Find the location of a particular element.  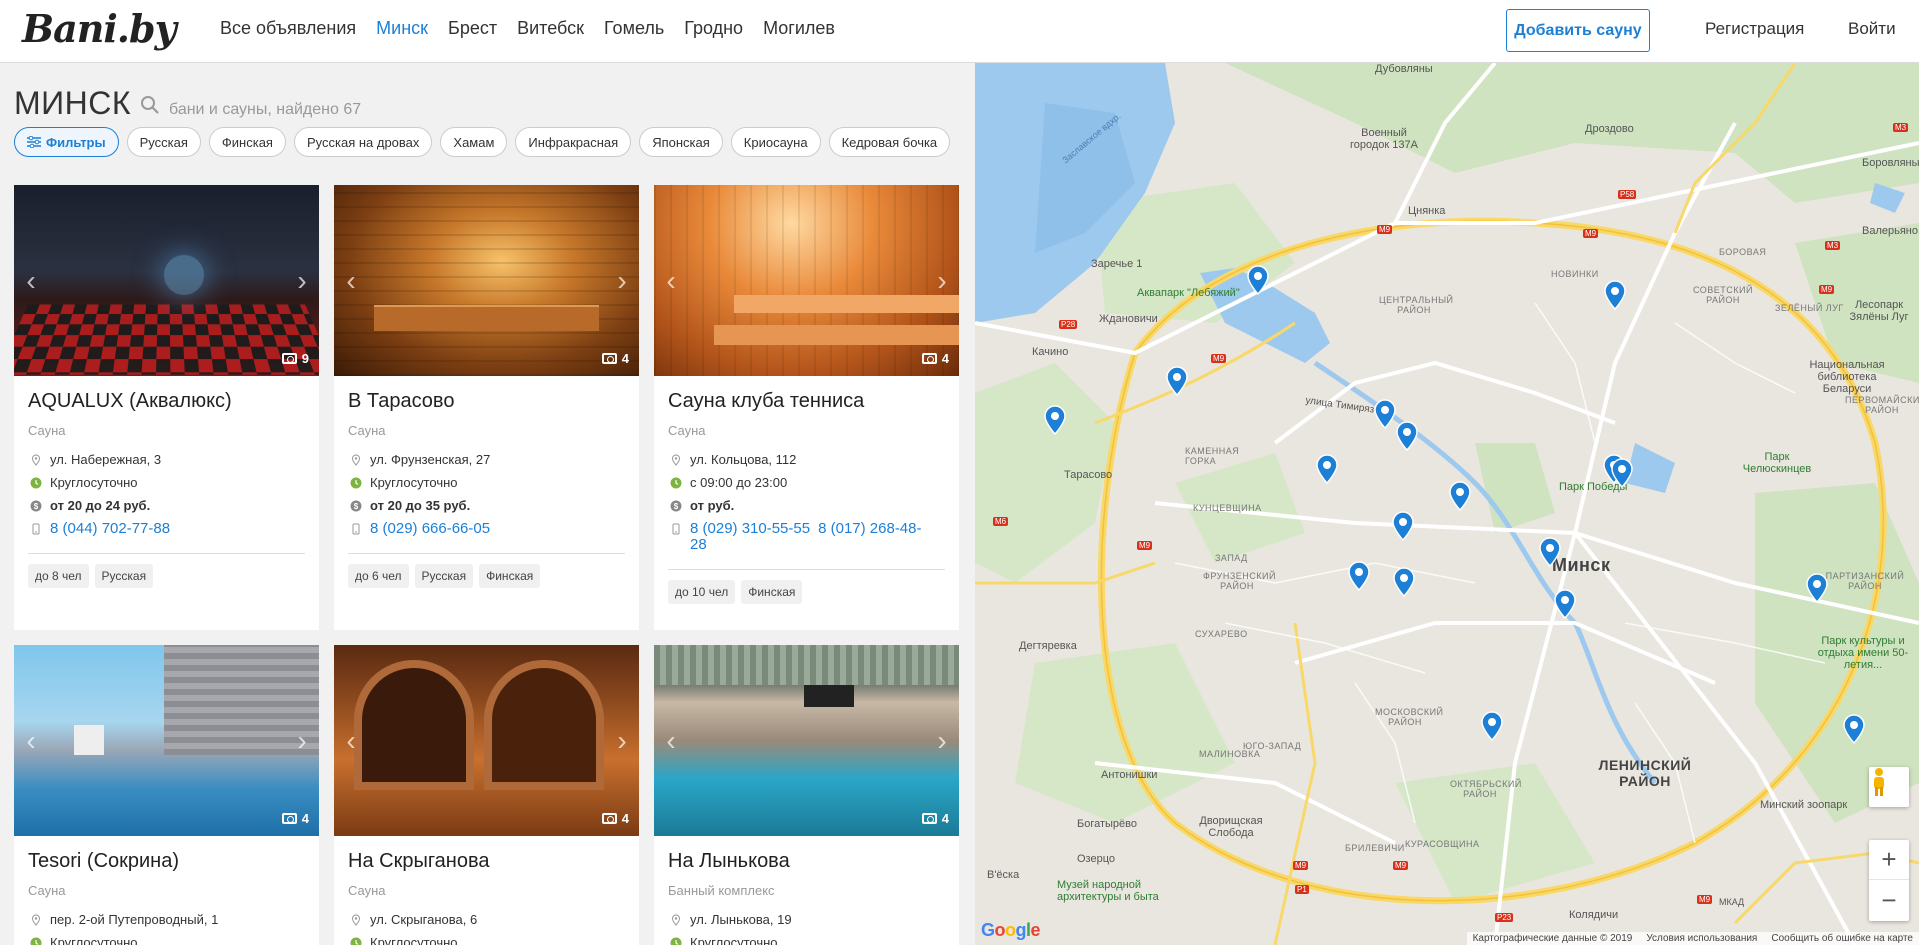

nav-vitebsk: Витебск is located at coordinates (550, 28).